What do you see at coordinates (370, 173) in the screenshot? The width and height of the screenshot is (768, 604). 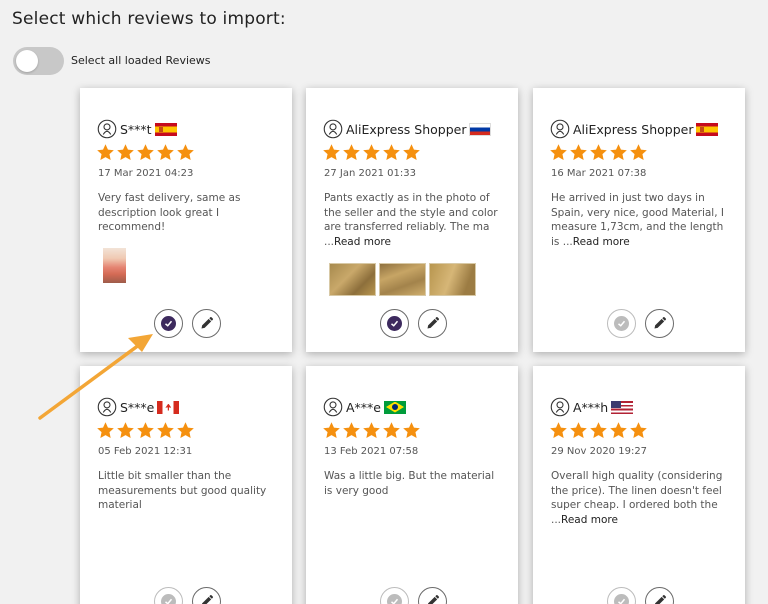 I see `review-date: 27 Jan 2021 01:33` at bounding box center [370, 173].